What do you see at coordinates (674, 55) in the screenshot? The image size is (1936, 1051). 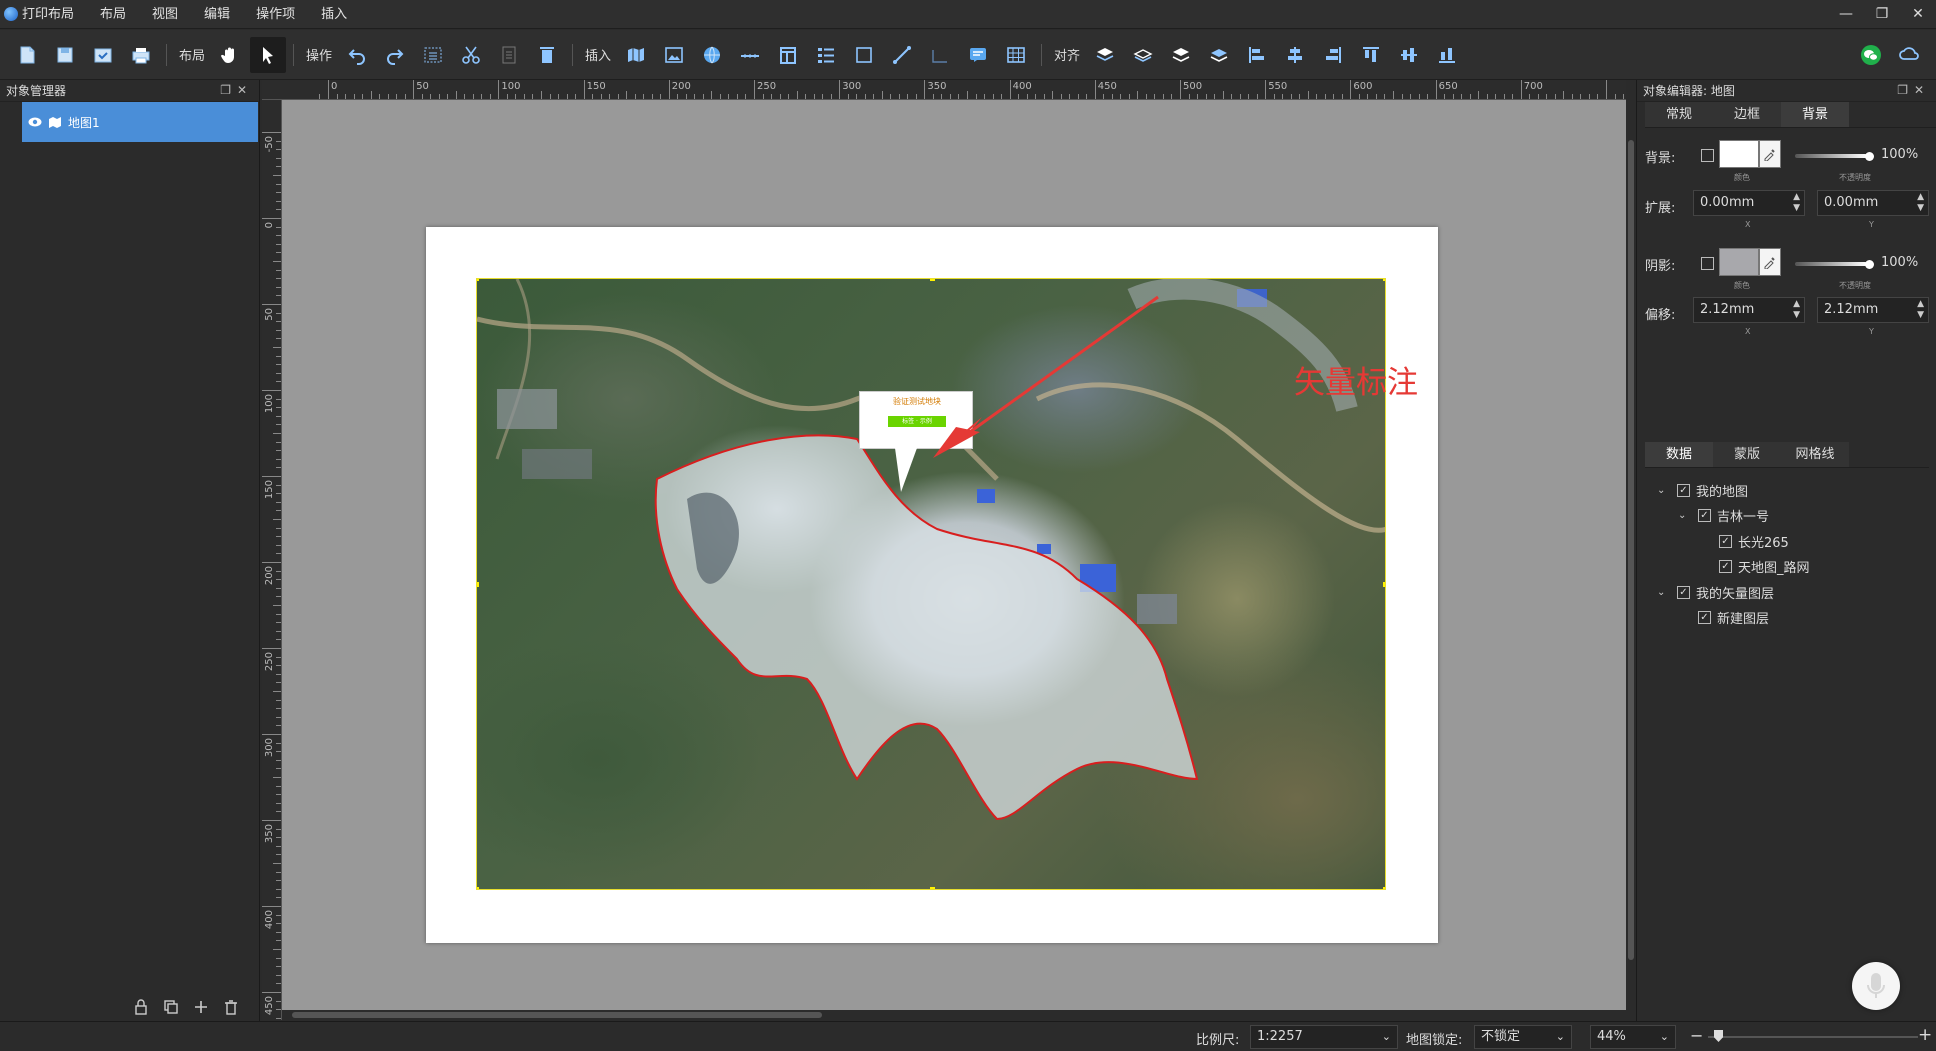 I see `insert-image-icon` at bounding box center [674, 55].